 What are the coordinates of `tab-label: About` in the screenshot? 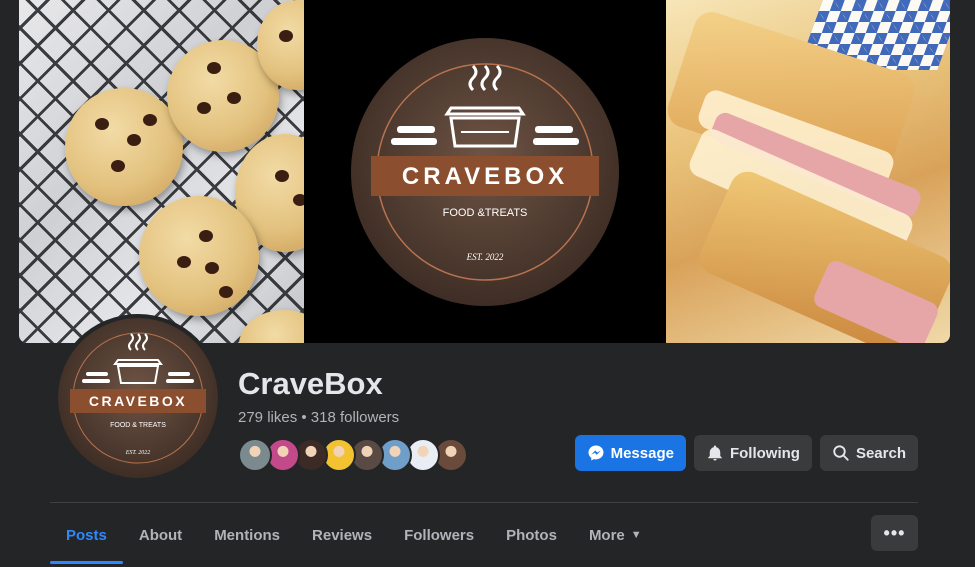 It's located at (160, 535).